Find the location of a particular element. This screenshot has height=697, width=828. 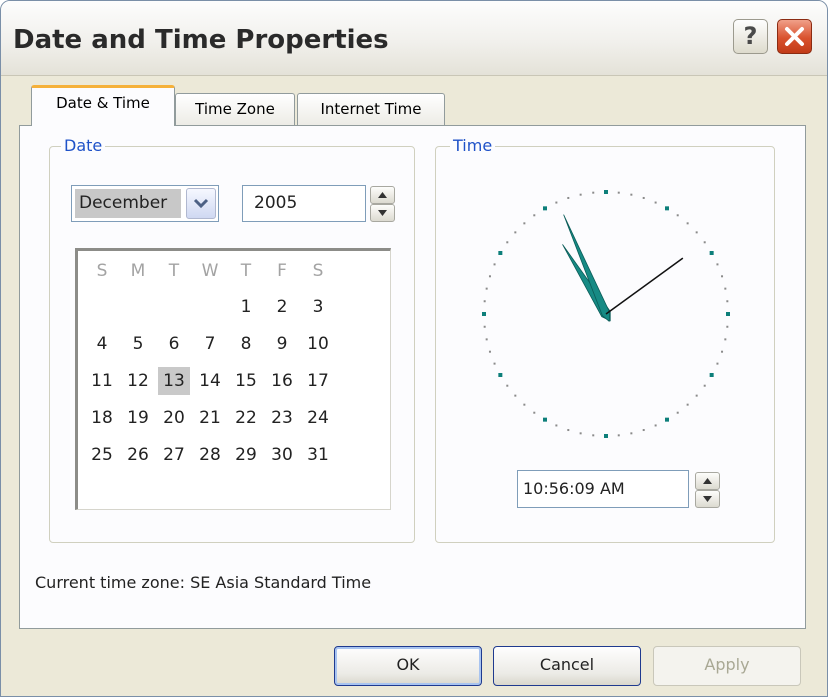

calendar-day: 15 is located at coordinates (246, 381).